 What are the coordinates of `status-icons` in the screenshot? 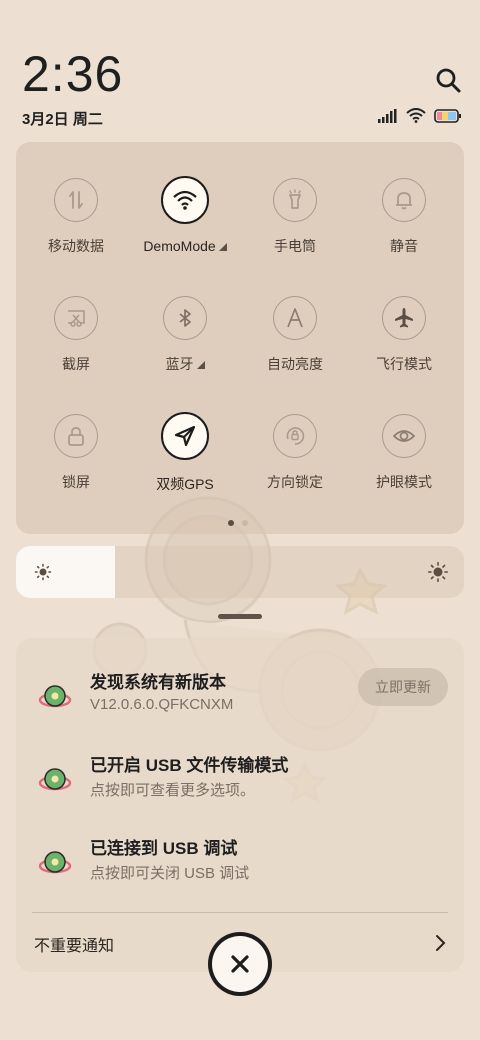 It's located at (420, 115).